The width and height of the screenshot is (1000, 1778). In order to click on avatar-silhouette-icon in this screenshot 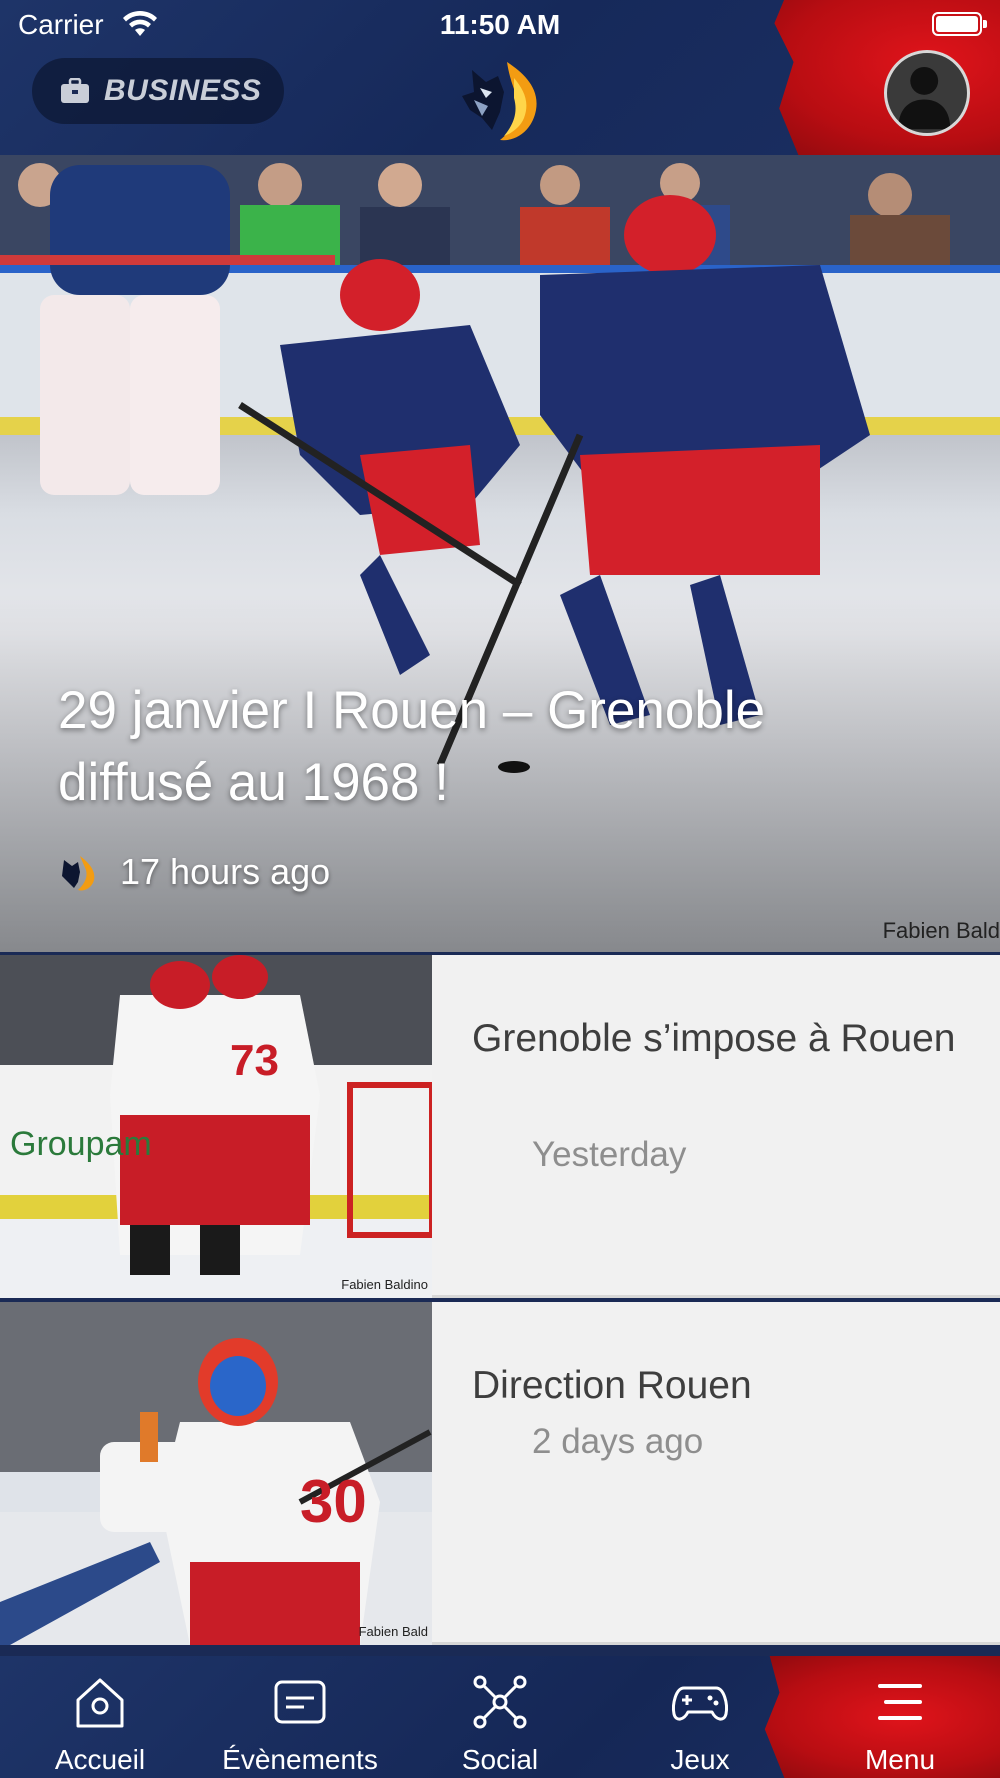, I will do `click(924, 98)`.